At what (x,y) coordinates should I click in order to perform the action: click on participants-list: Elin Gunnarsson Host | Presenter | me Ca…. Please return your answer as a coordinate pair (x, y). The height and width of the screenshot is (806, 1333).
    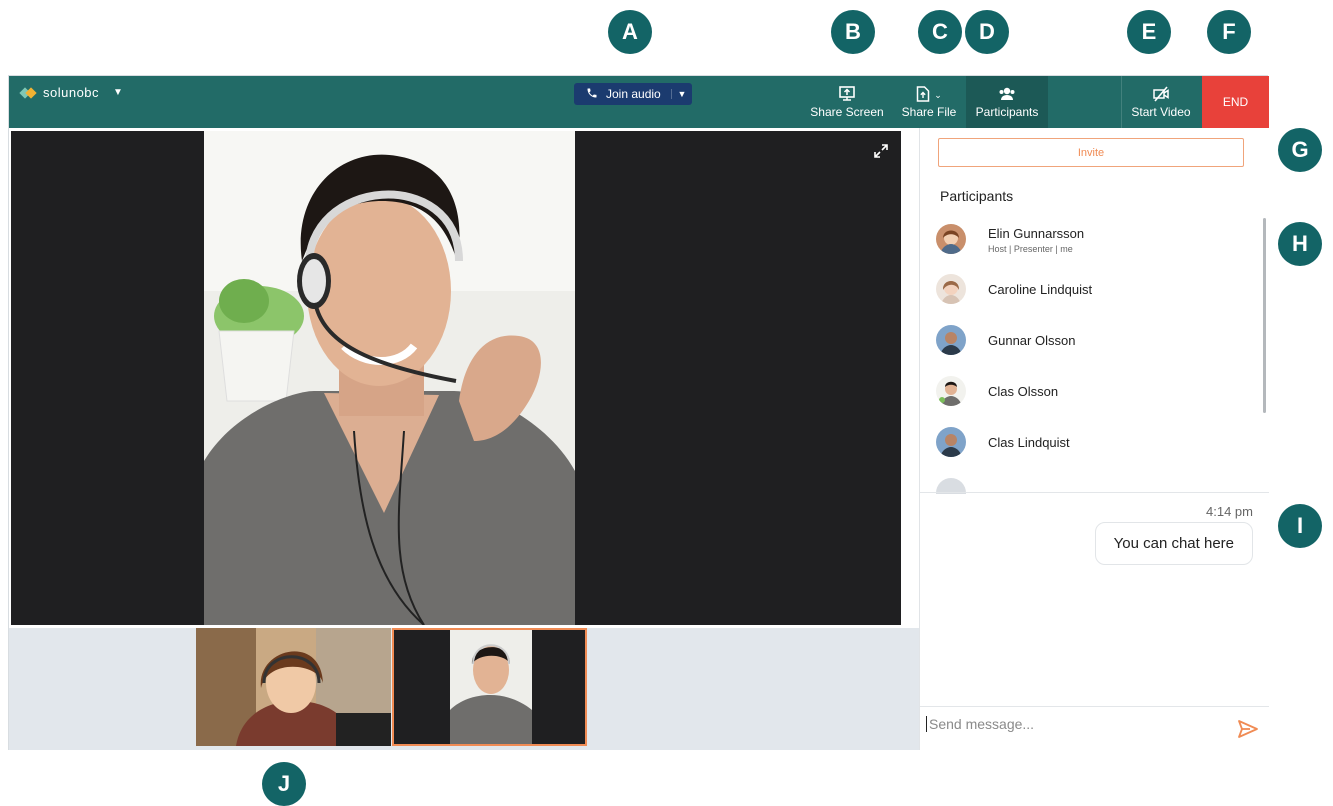
    Looking at the image, I should click on (1090, 354).